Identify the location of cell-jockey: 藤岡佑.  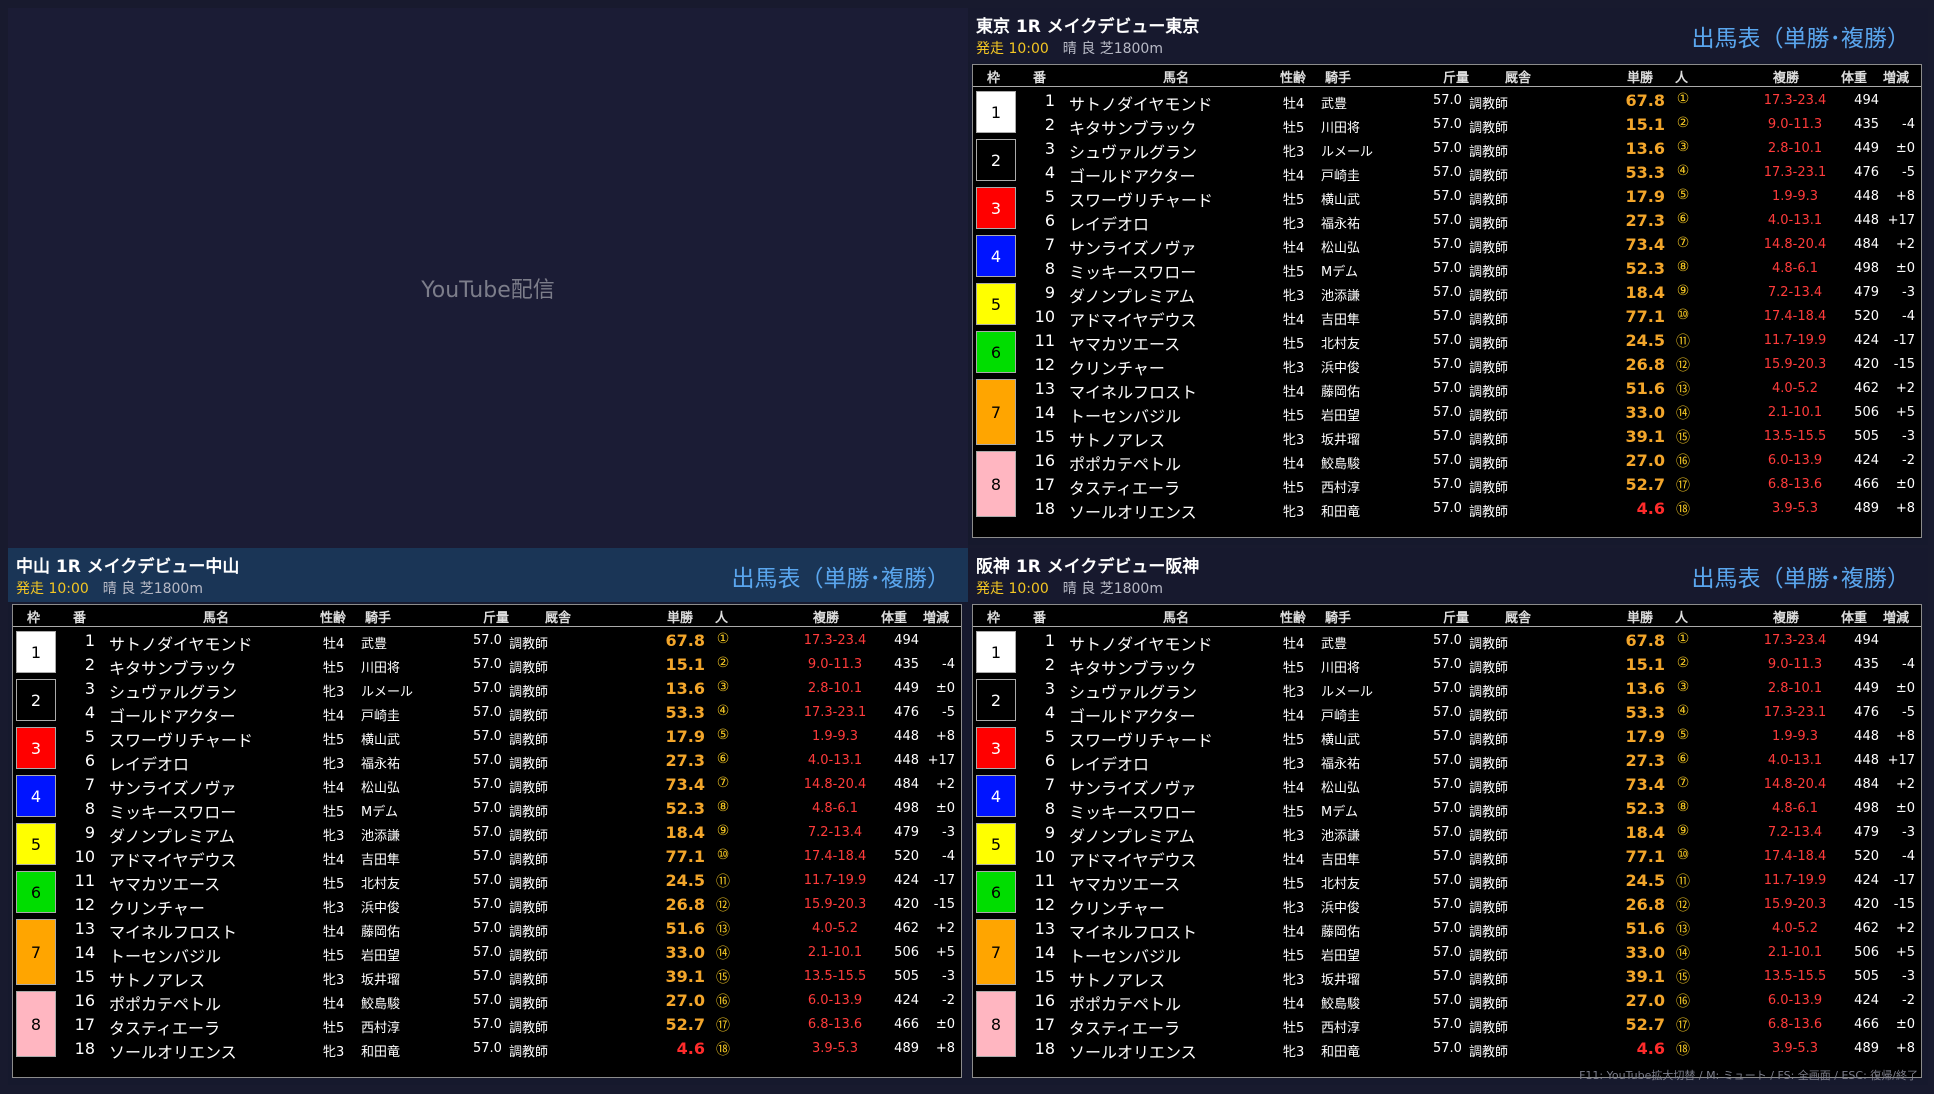
(381, 932).